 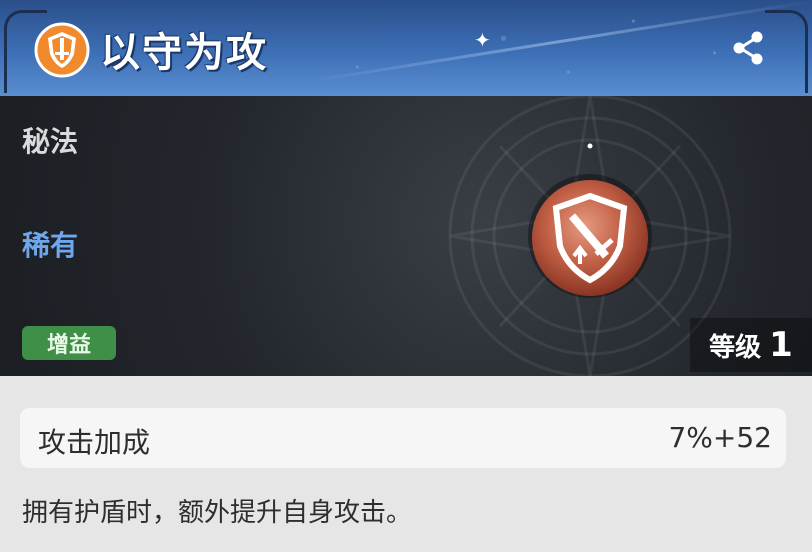 What do you see at coordinates (720, 437) in the screenshot?
I see `stat-value: 7%+52` at bounding box center [720, 437].